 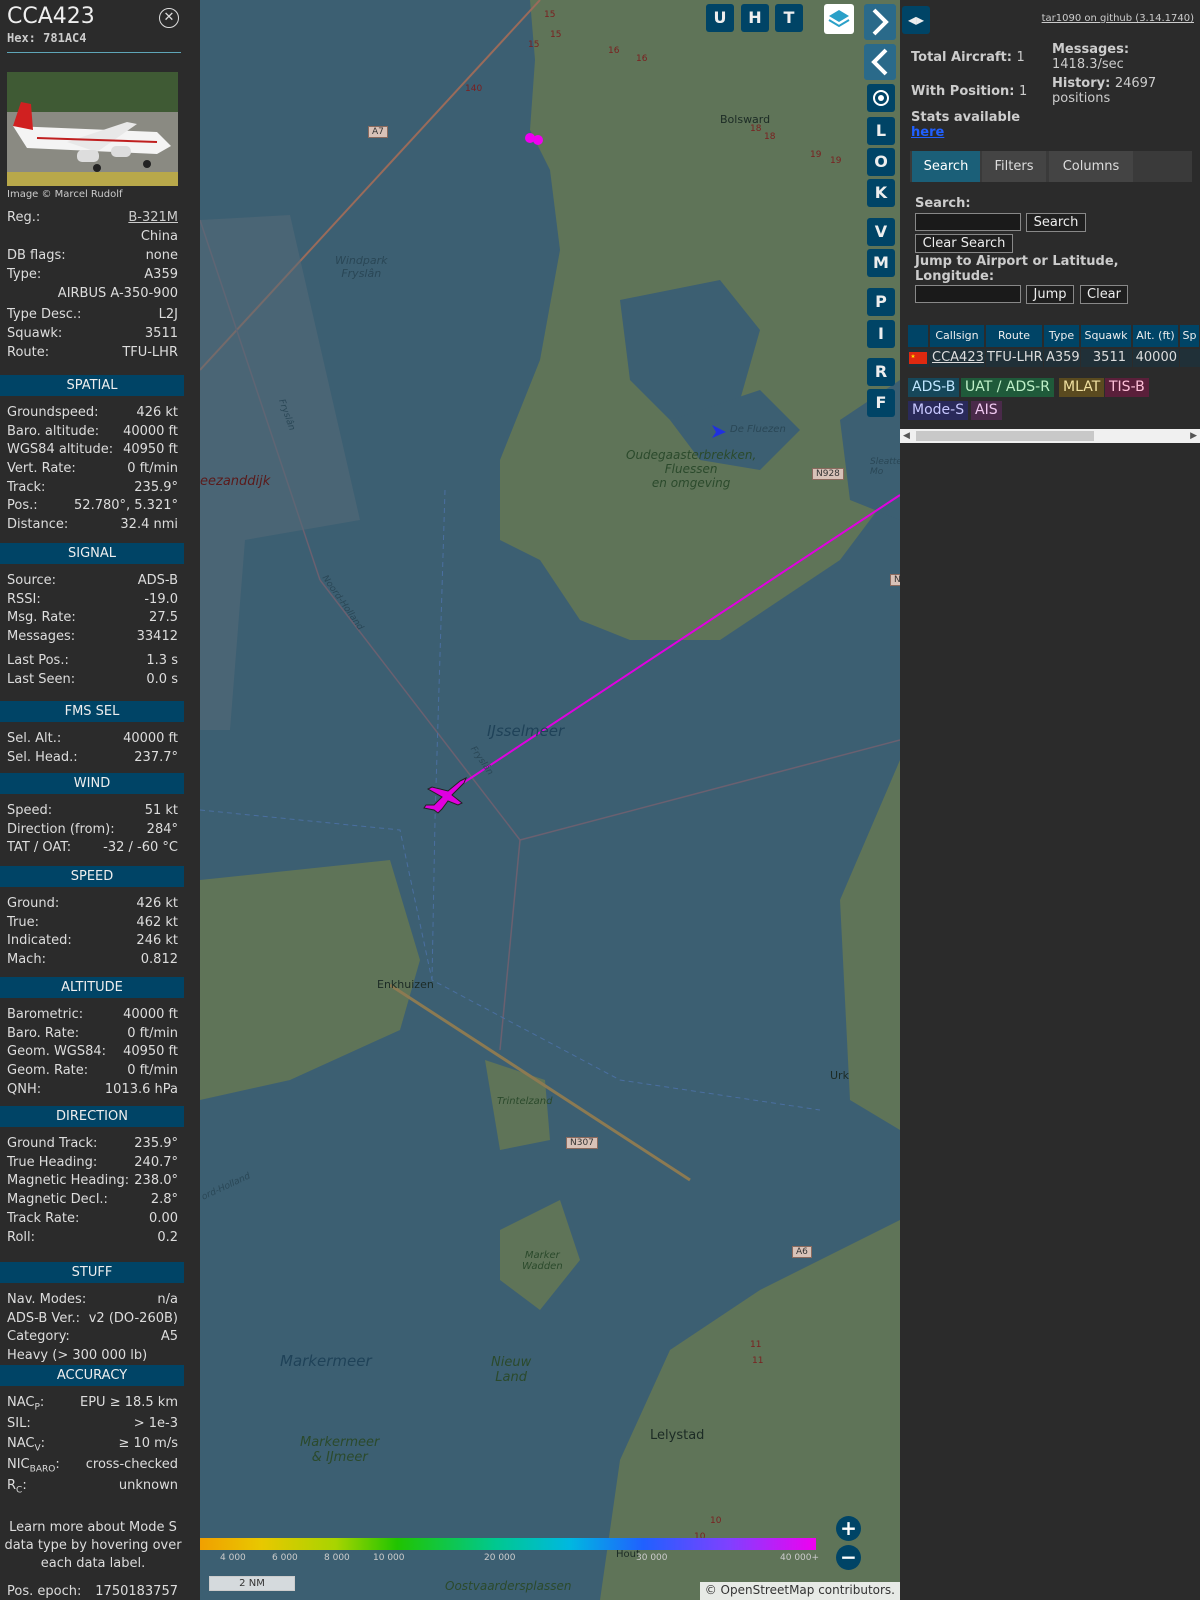 What do you see at coordinates (24, 1089) in the screenshot?
I see `altitude-row-label: QNH:` at bounding box center [24, 1089].